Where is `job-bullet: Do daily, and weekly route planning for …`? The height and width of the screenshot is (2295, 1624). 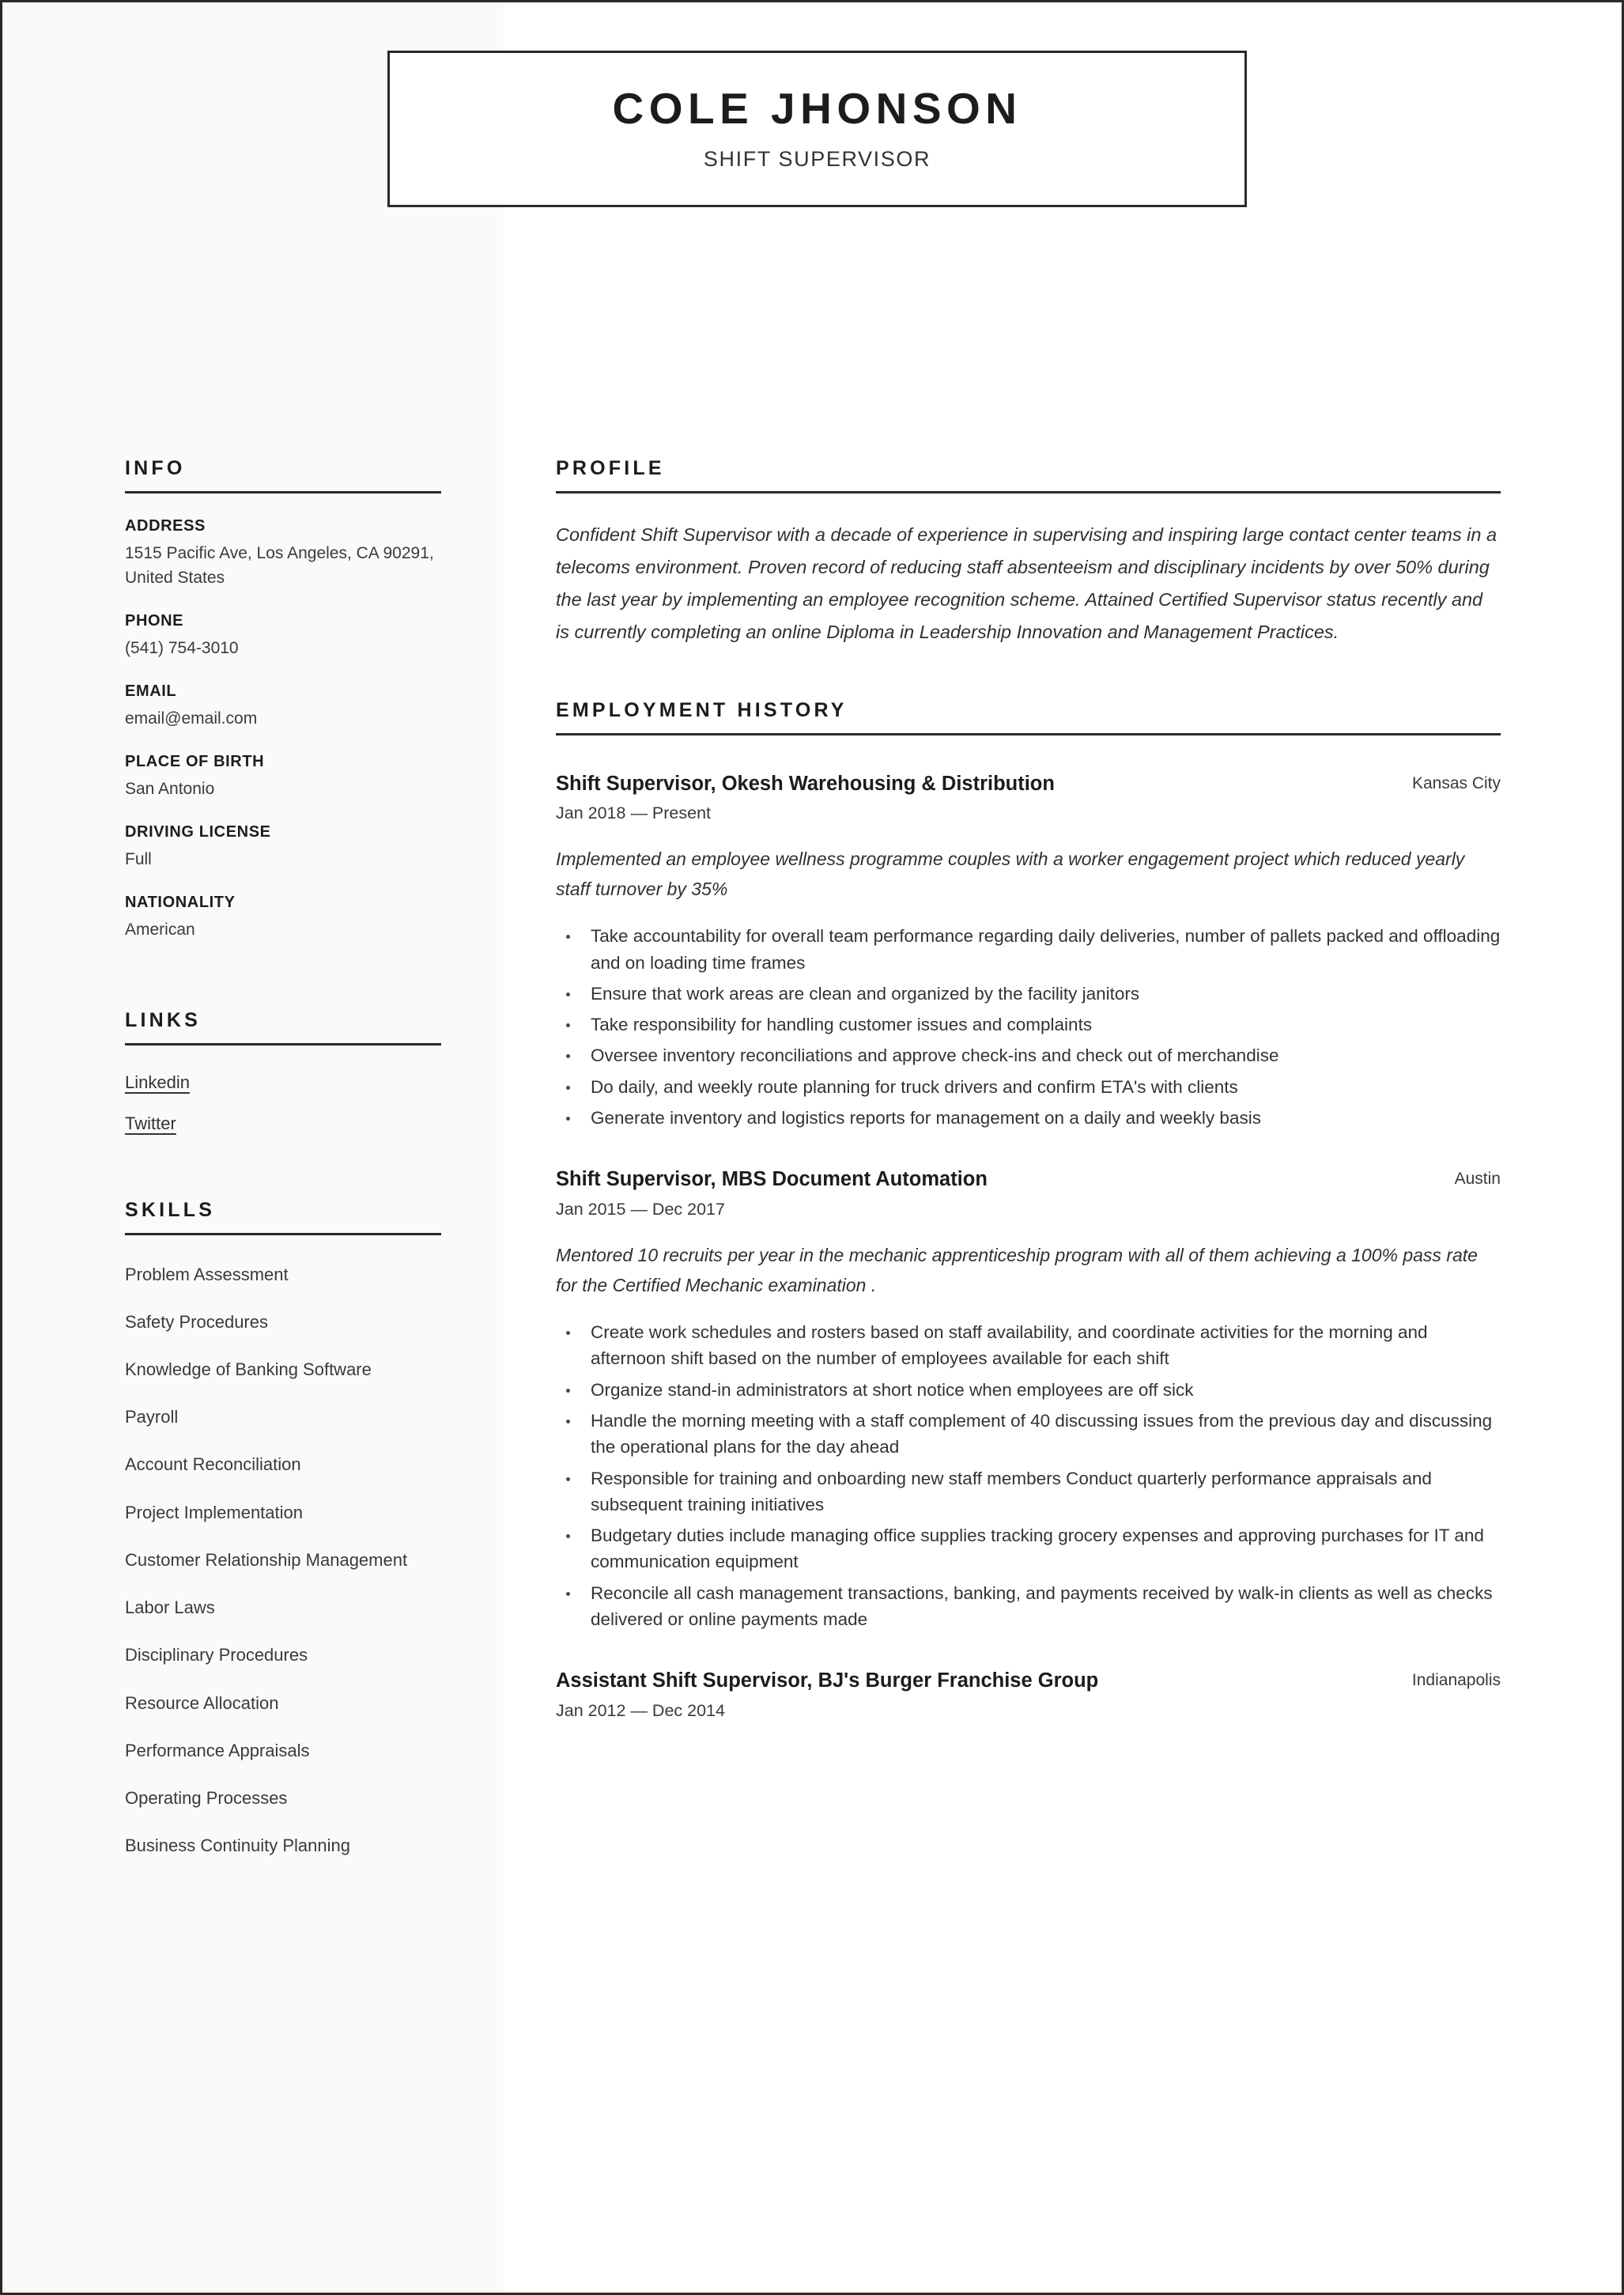
job-bullet: Do daily, and weekly route planning for … is located at coordinates (1028, 1087).